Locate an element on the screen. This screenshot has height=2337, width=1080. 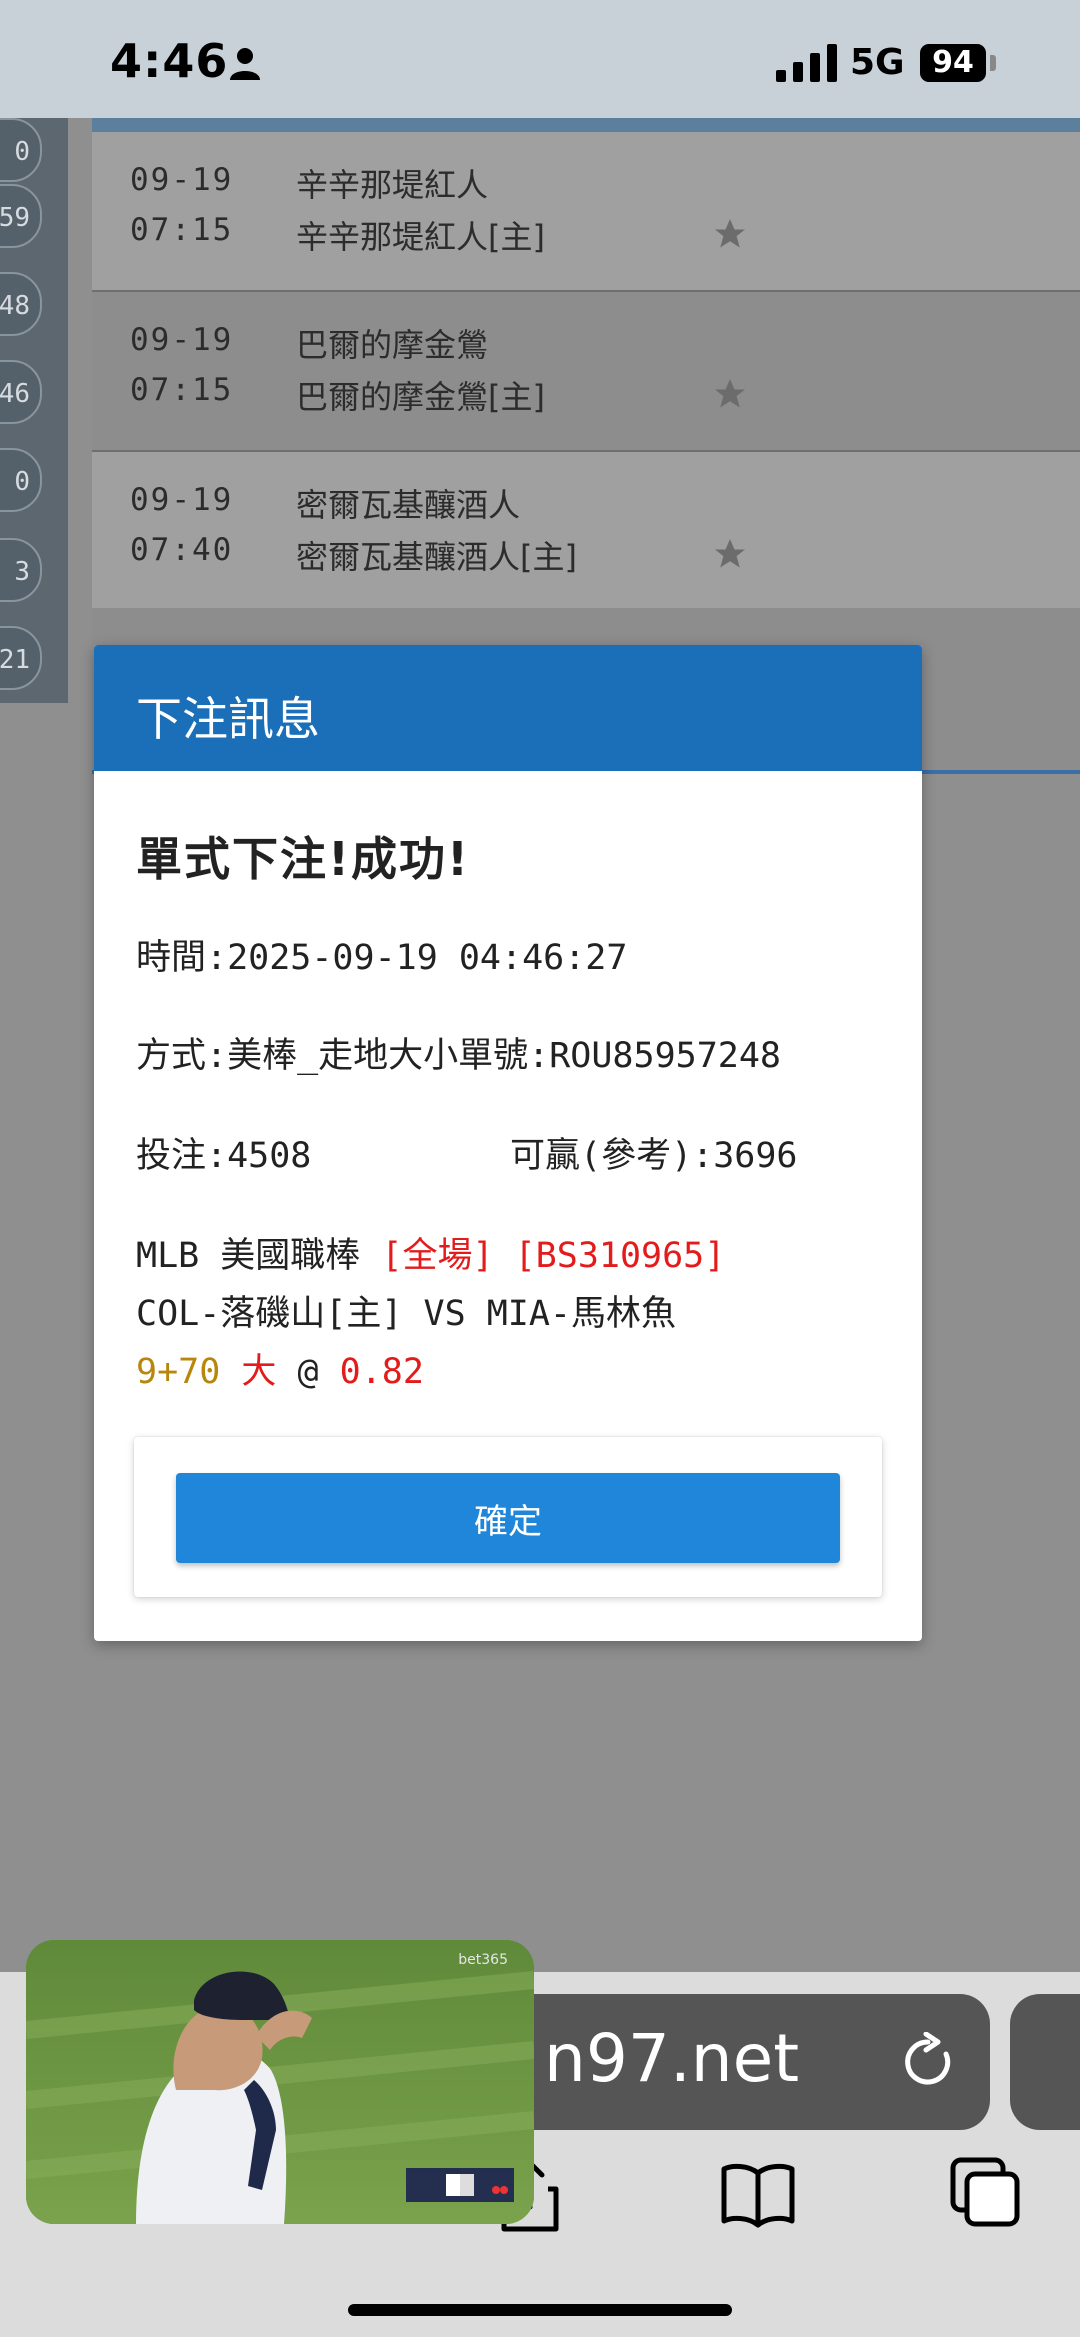
match-home-team: 密爾瓦基釀酒人[主] is located at coordinates (436, 557).